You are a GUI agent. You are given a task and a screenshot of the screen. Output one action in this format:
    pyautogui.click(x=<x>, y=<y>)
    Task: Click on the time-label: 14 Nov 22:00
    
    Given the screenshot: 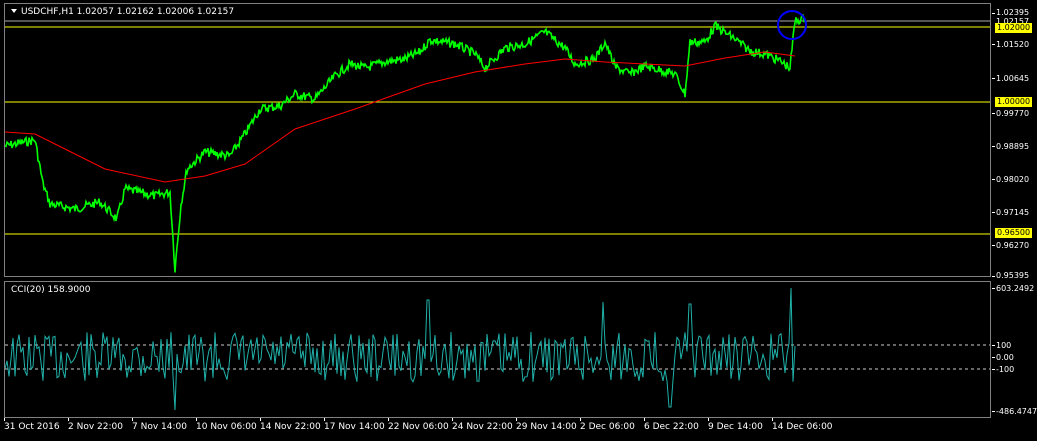 What is the action you would take?
    pyautogui.click(x=290, y=427)
    